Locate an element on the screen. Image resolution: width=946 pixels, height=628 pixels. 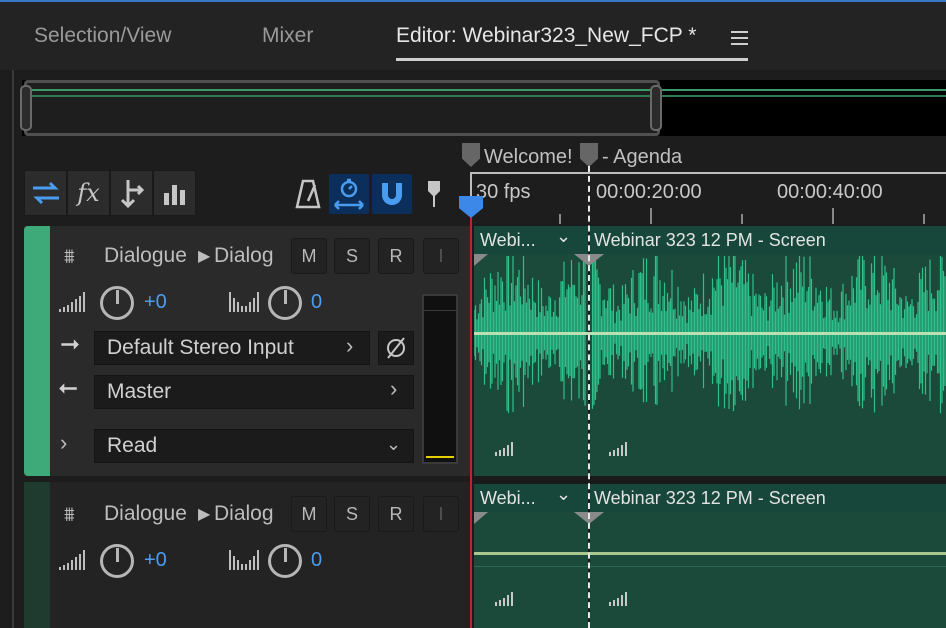
active-tab-underline is located at coordinates (572, 59).